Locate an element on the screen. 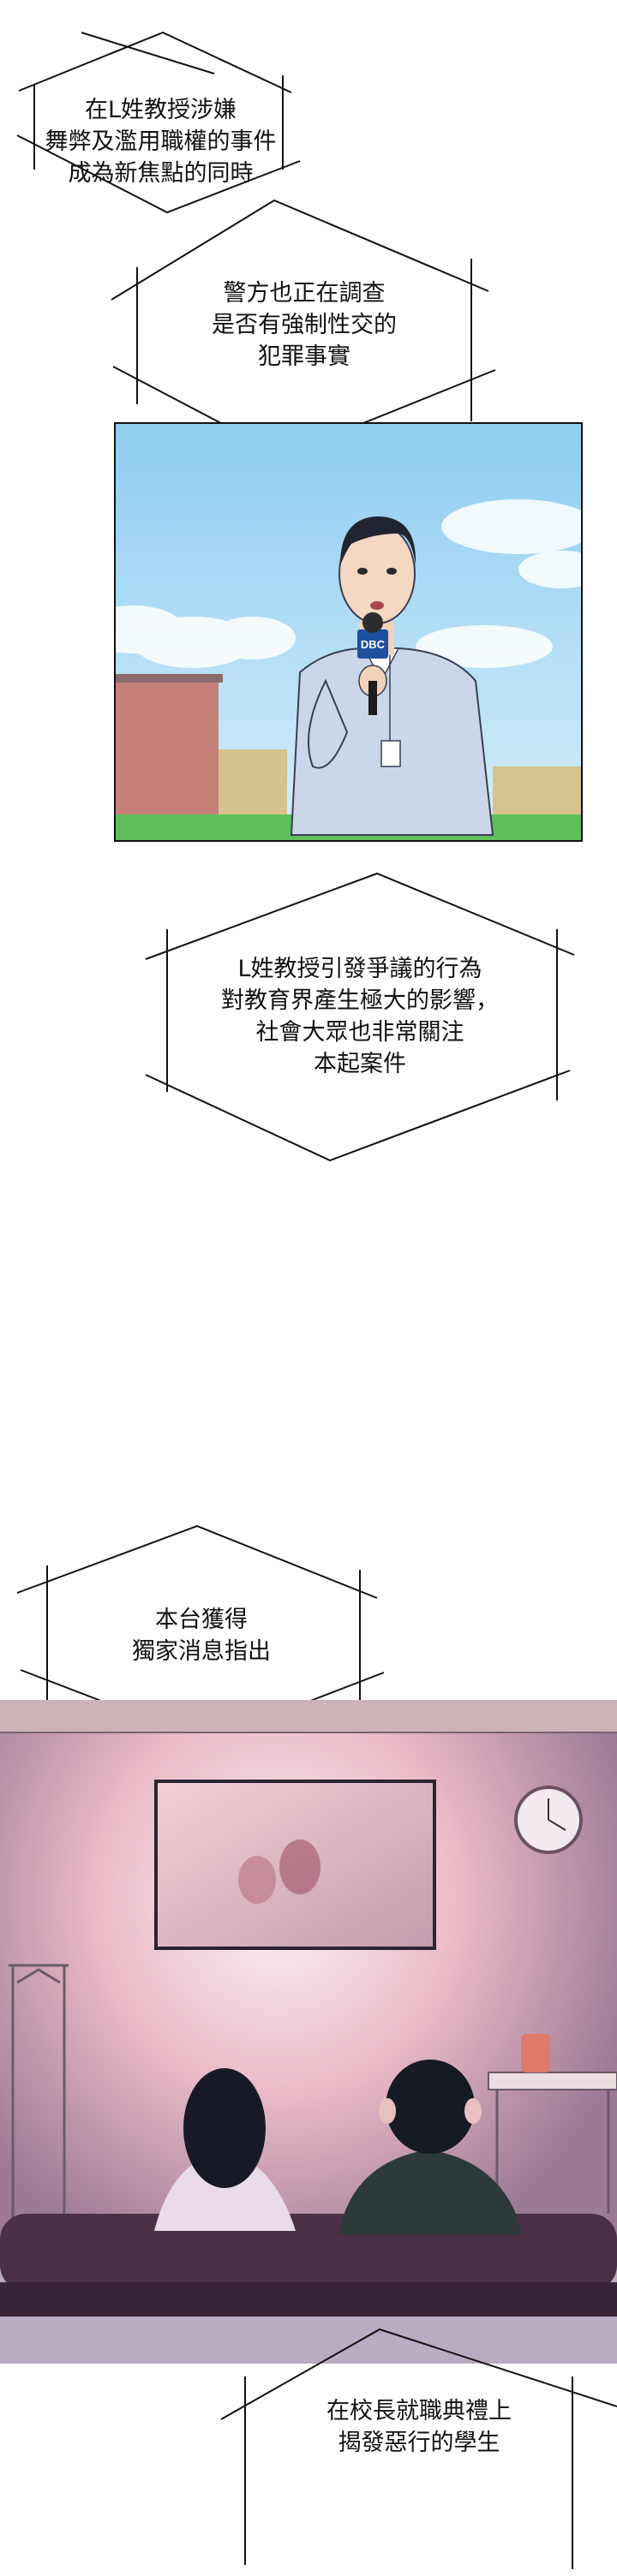  caption-box-5: 在校長就職典禮上 揭發惡行的學生 is located at coordinates (418, 2450).